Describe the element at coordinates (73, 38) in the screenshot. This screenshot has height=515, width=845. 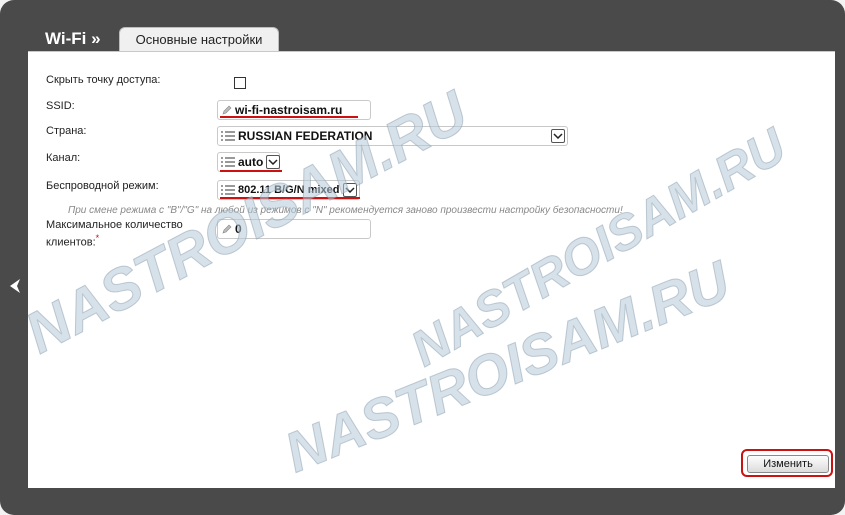
I see `page-title: Wi-Fi »` at that location.